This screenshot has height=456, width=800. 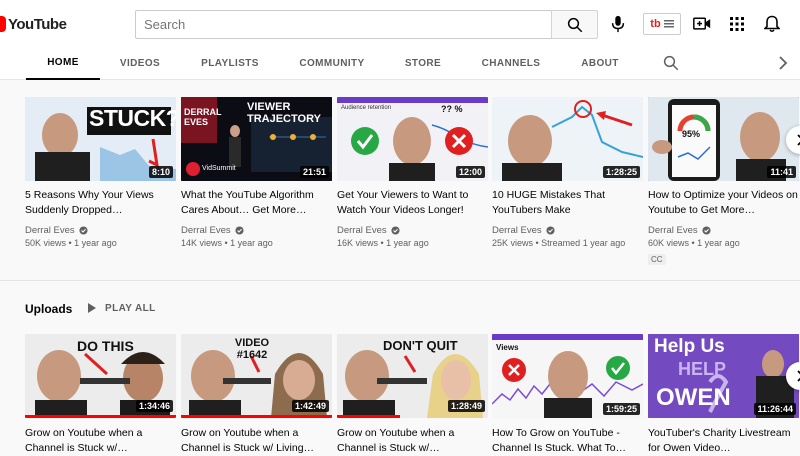 I want to click on video-meta: 50K views • 1 year ago, so click(x=71, y=243).